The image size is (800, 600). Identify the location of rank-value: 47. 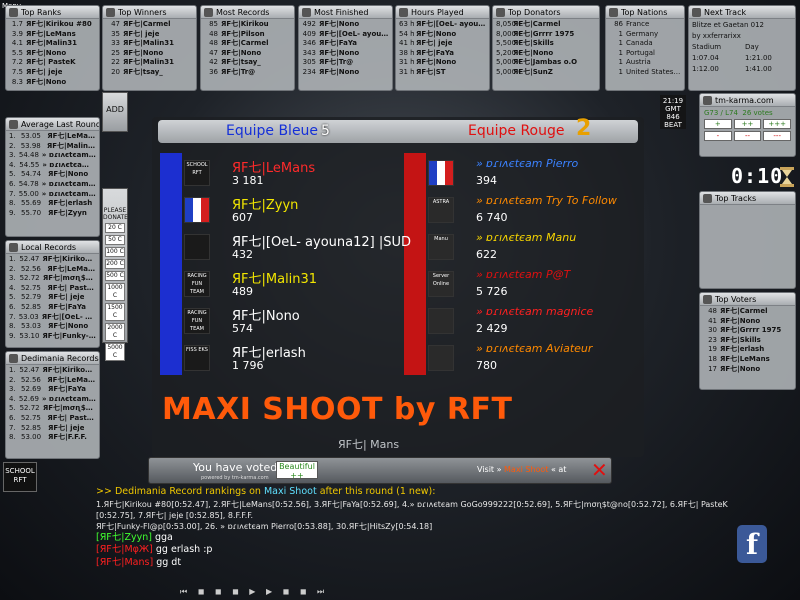
(213, 52).